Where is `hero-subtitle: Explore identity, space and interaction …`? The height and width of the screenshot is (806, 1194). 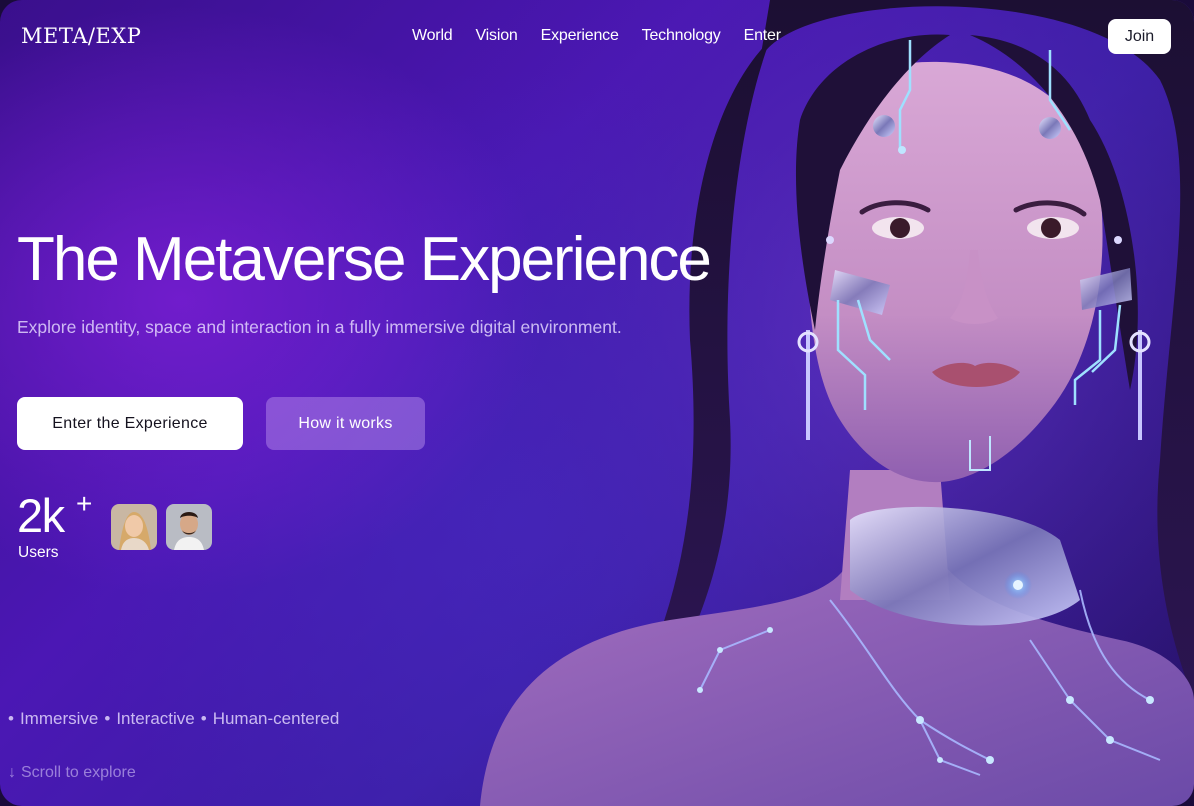
hero-subtitle: Explore identity, space and interaction … is located at coordinates (319, 327).